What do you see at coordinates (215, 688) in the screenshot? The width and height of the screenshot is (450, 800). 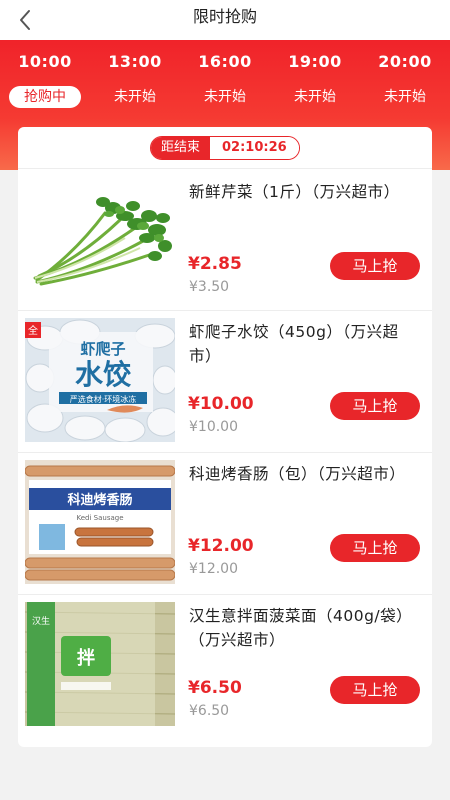 I see `sale-price: ¥6.50` at bounding box center [215, 688].